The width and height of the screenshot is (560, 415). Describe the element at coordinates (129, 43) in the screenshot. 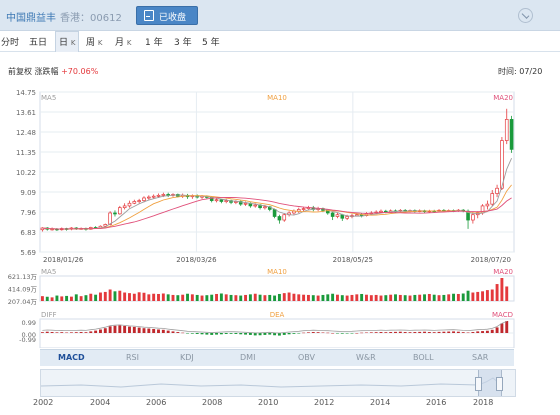

I see `tab-suffix: K` at that location.